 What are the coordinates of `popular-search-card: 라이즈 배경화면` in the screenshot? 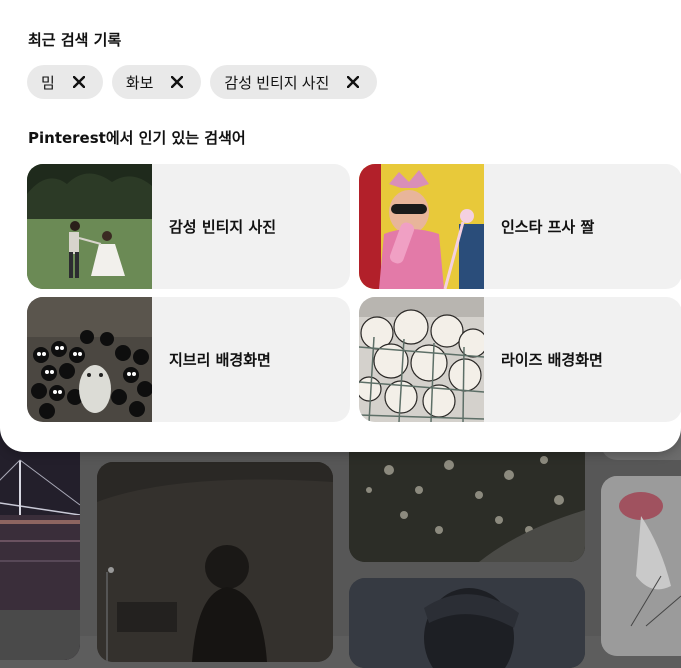 It's located at (520, 359).